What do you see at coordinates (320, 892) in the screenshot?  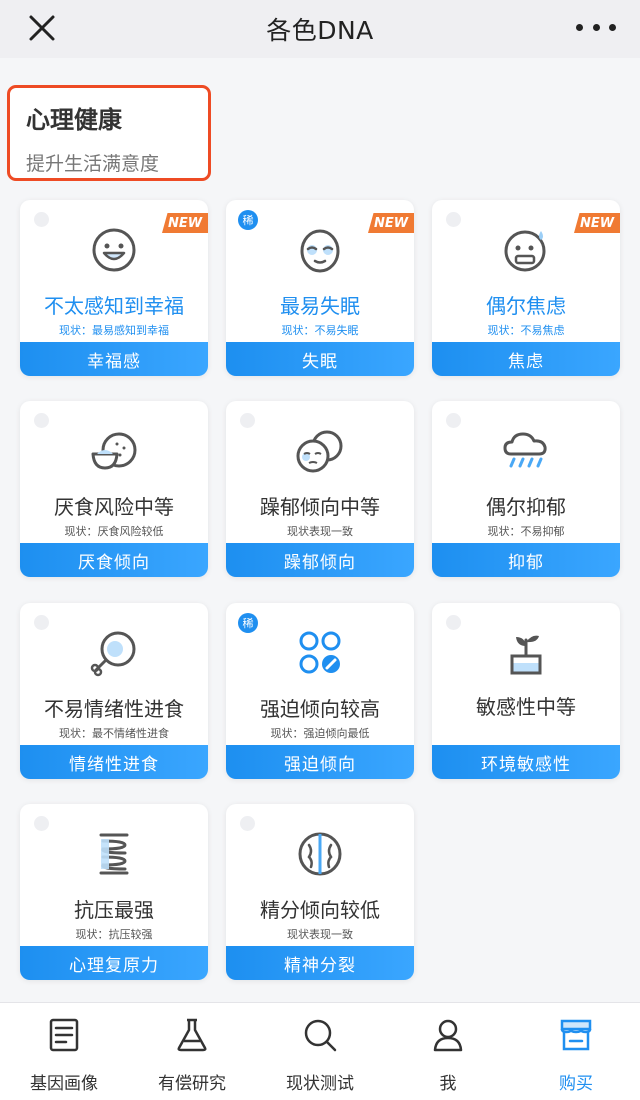 I see `trait-card-schizophrenia: 精分倾向较低 现状表现一致 精神分裂` at bounding box center [320, 892].